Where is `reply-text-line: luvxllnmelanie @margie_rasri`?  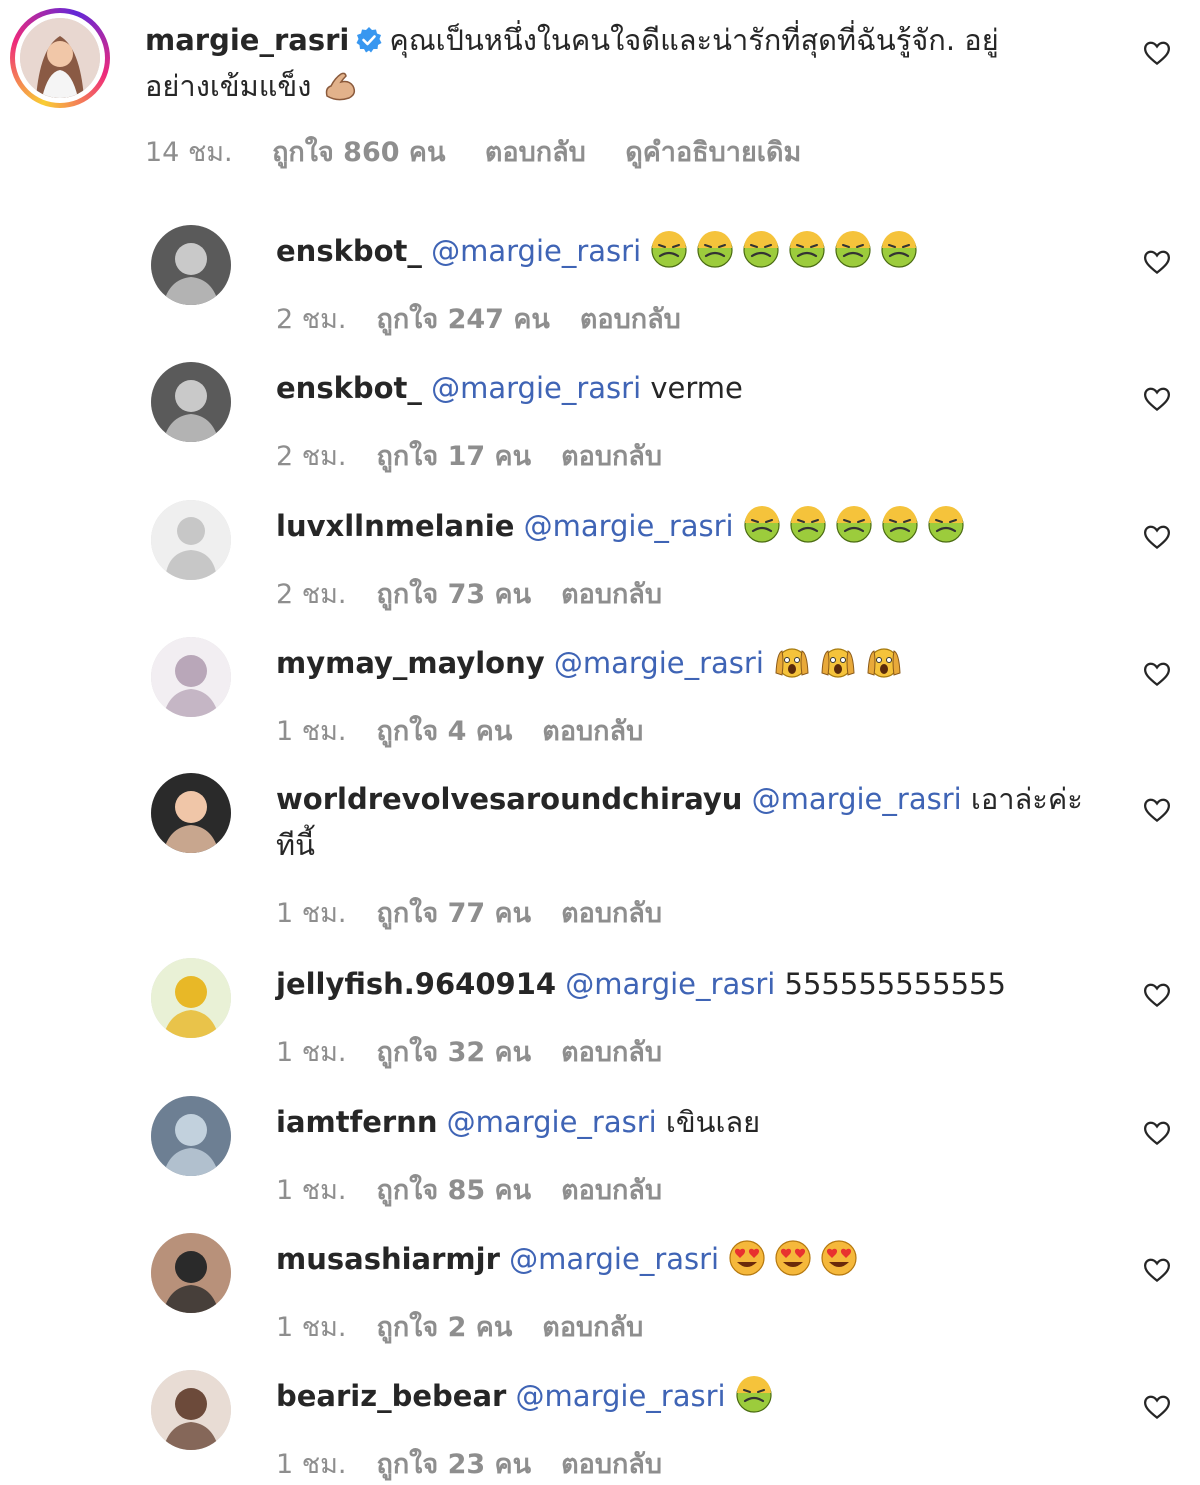 reply-text-line: luvxllnmelanie @margie_rasri is located at coordinates (624, 526).